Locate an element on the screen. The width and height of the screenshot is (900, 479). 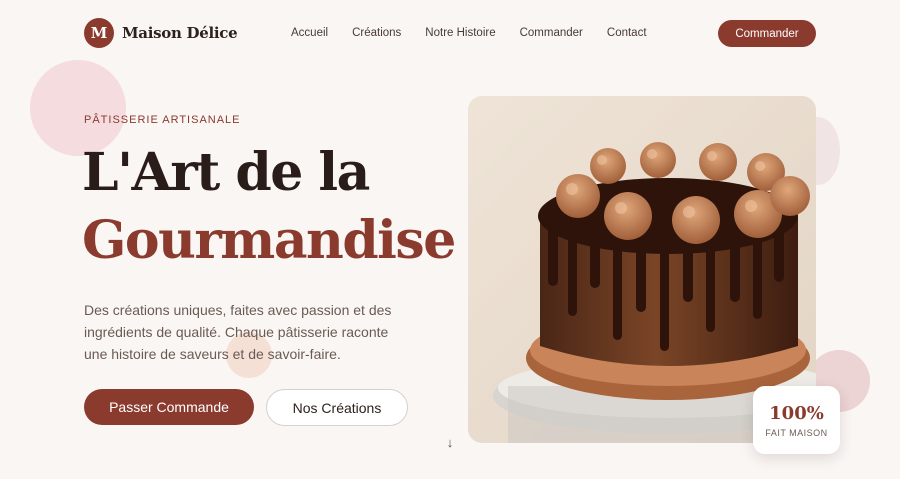
badge-label: FAIT MAISON is located at coordinates (796, 432).